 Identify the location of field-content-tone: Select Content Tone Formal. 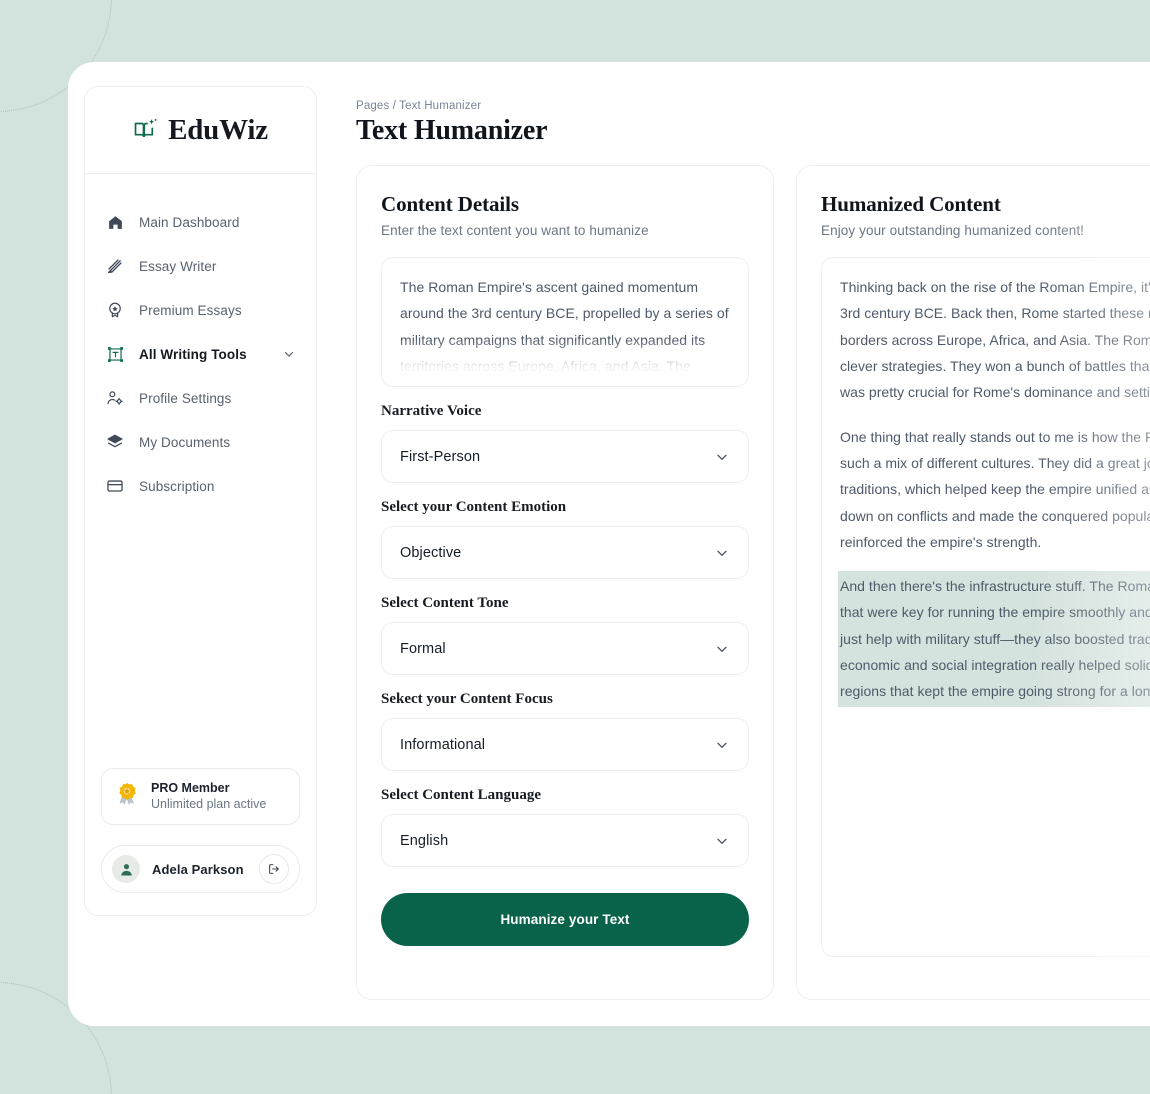
(565, 635).